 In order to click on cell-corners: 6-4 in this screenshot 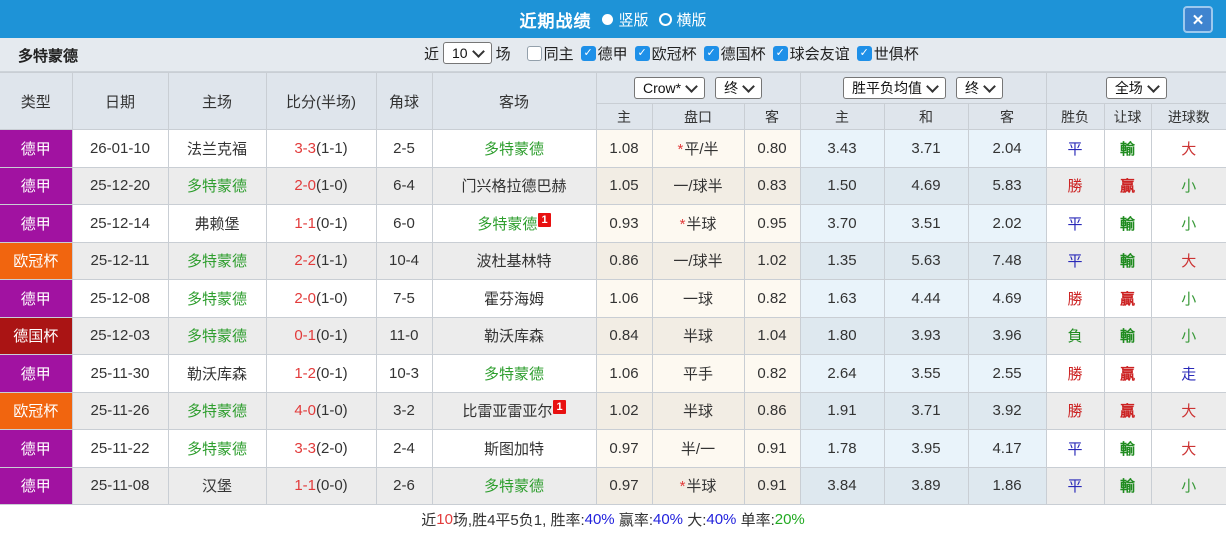, I will do `click(404, 185)`.